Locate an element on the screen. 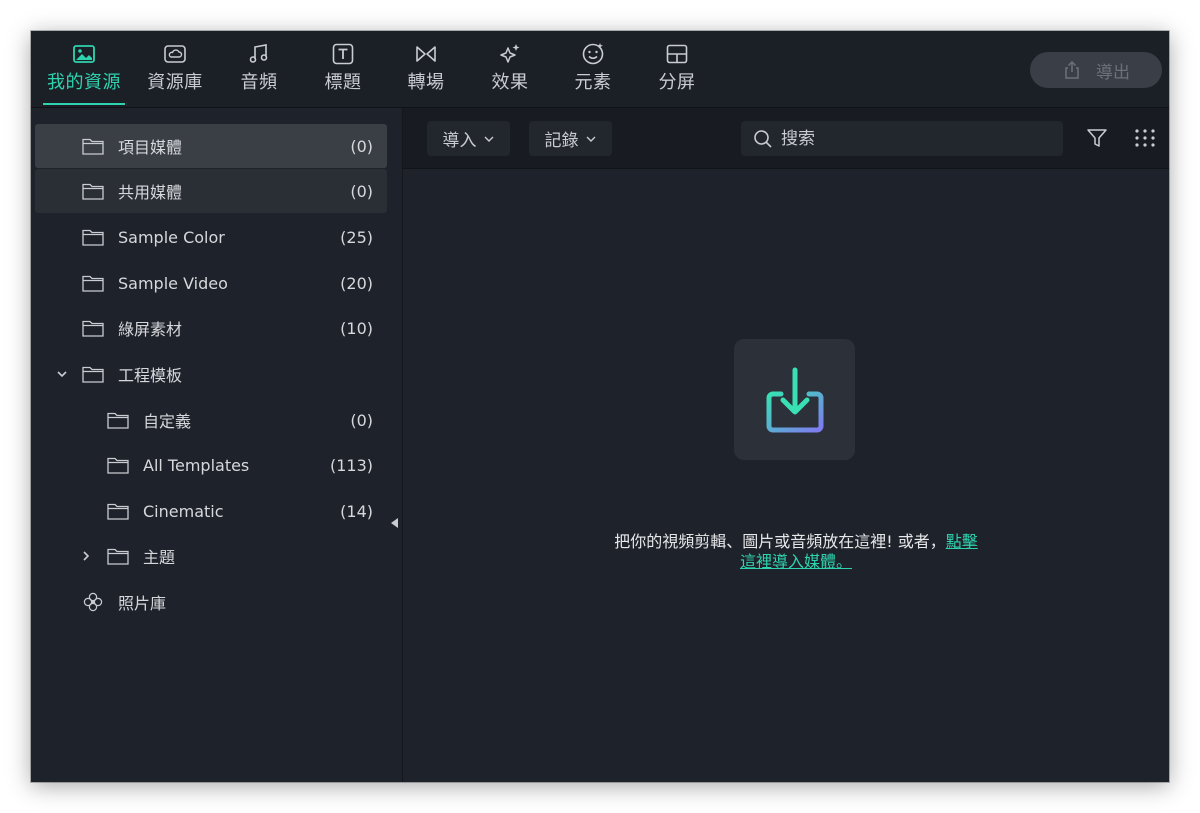  media-toolbar: 導入 記錄 is located at coordinates (786, 138).